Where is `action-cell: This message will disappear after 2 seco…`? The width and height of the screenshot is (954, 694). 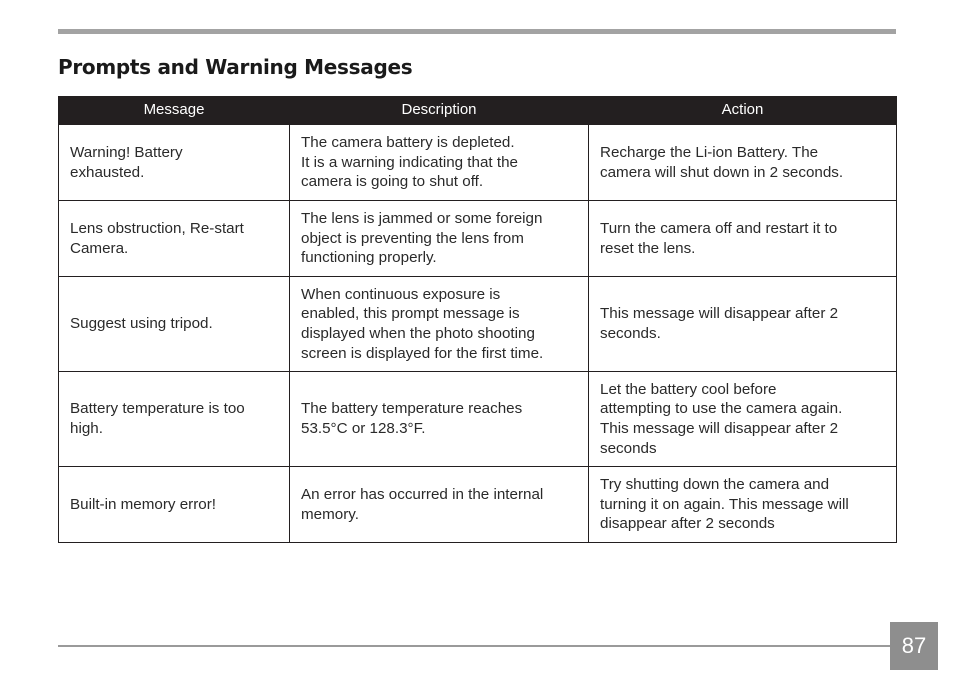
action-cell: This message will disappear after 2 seco… is located at coordinates (742, 324).